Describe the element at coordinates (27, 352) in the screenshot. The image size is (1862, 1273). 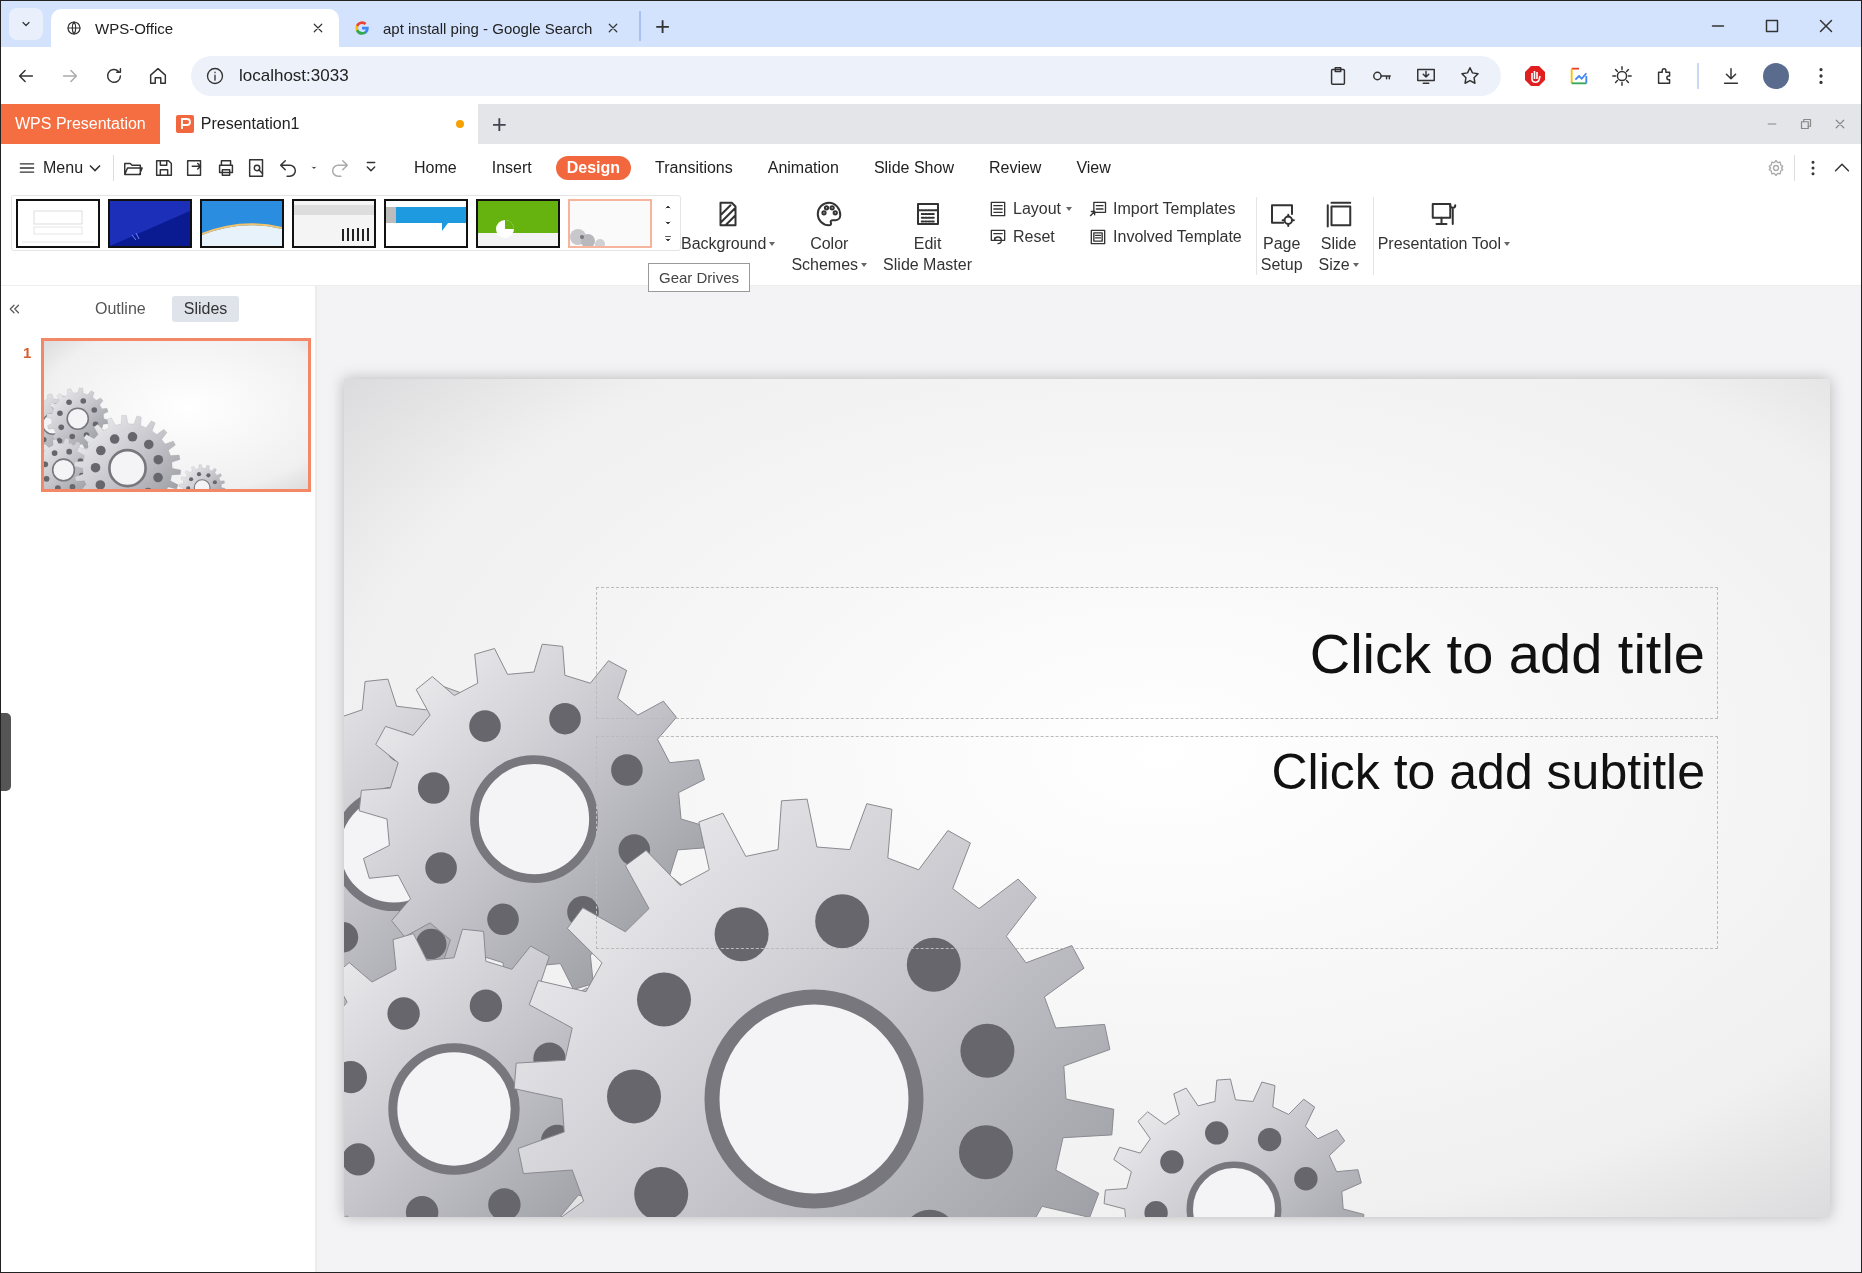
I see `slide-number: 1` at that location.